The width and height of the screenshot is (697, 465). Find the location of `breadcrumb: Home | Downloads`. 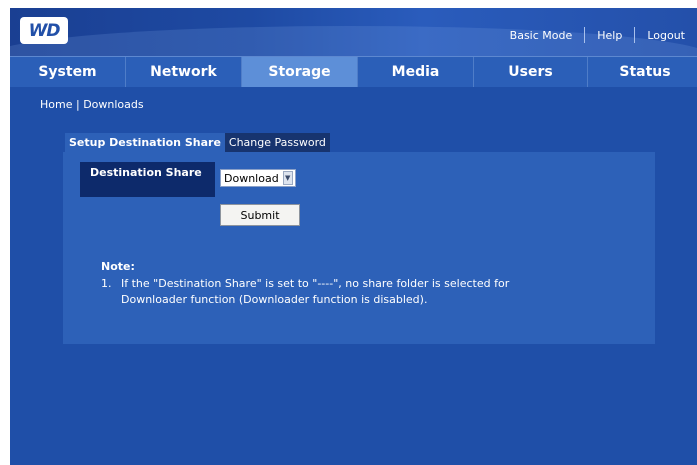

breadcrumb: Home | Downloads is located at coordinates (92, 104).